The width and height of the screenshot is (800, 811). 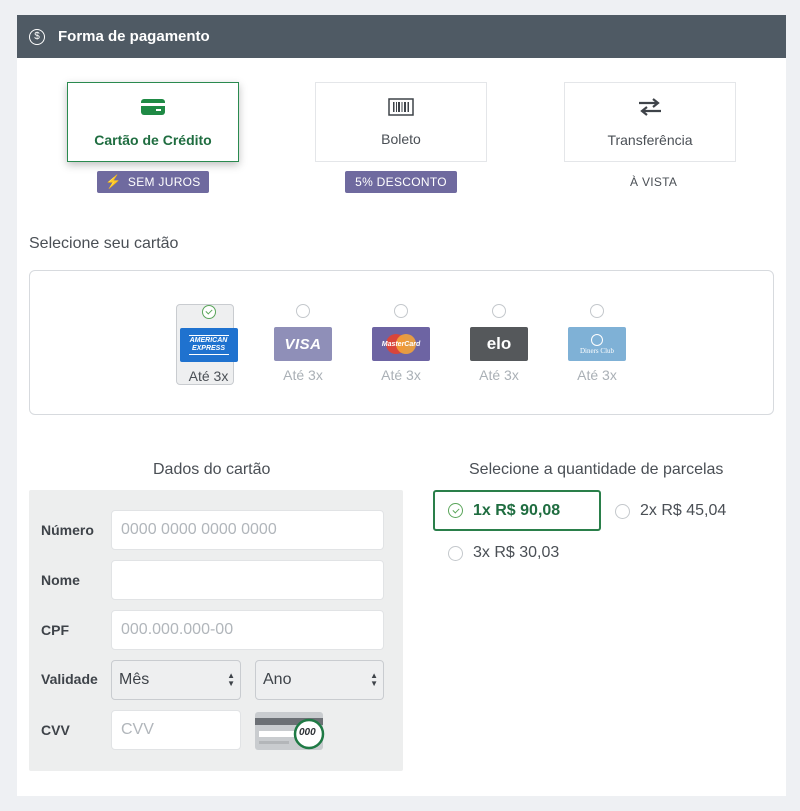 What do you see at coordinates (212, 469) in the screenshot?
I see `card-form-title: Dados do cartão` at bounding box center [212, 469].